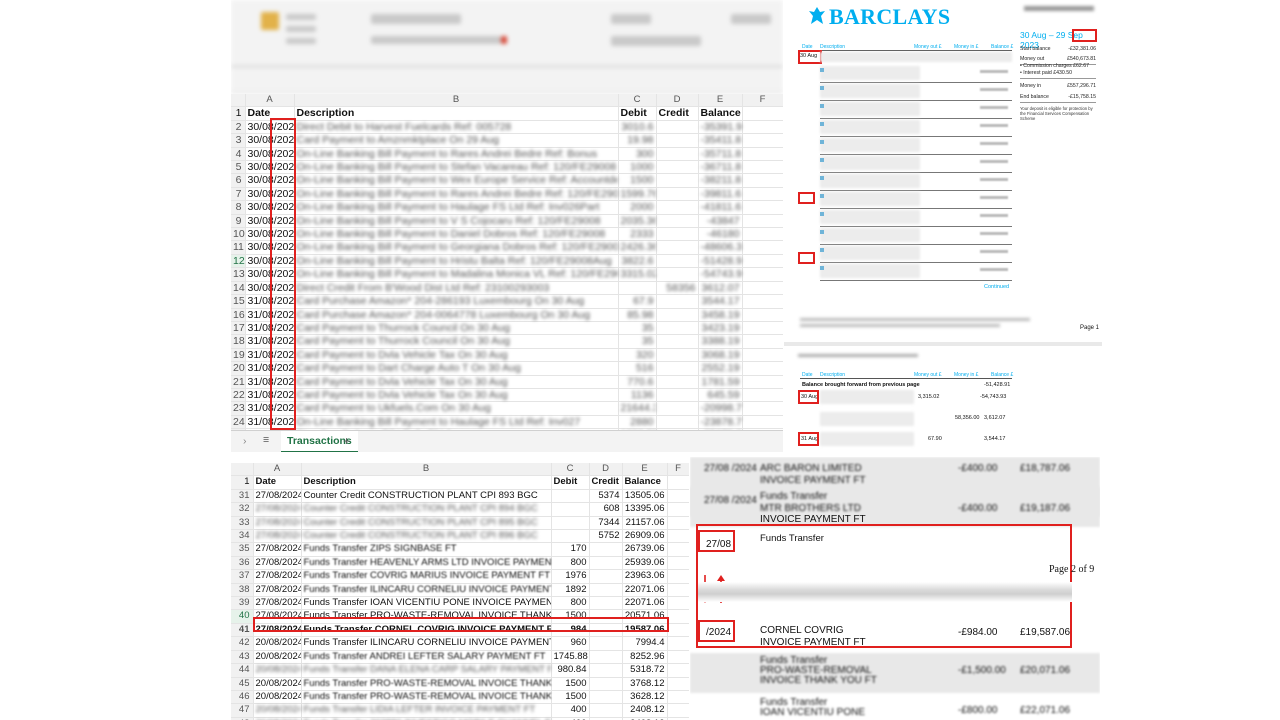 The height and width of the screenshot is (720, 1280). I want to click on cell-debit: 3010.6, so click(637, 127).